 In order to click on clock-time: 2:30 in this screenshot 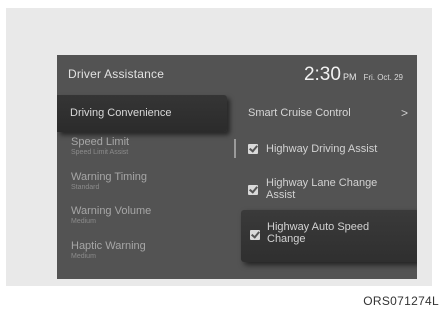, I will do `click(322, 74)`.